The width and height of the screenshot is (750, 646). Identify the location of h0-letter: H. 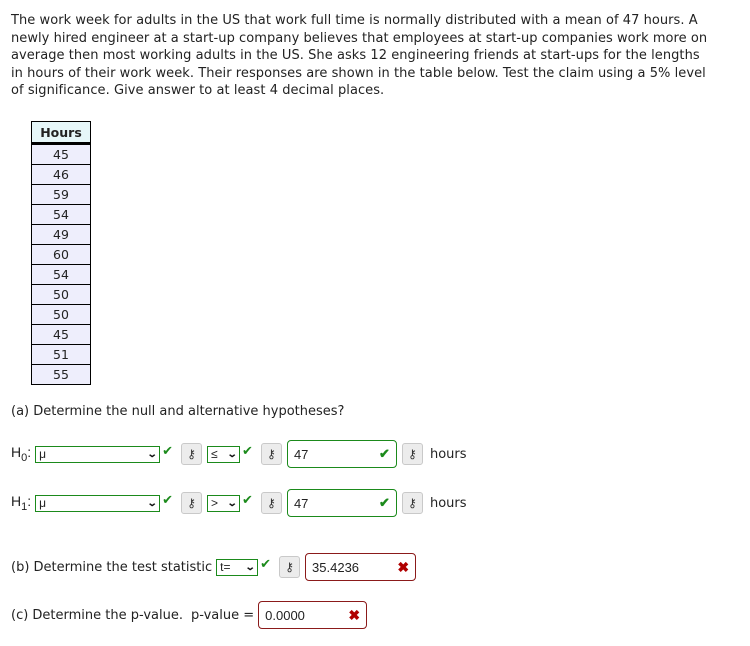
(16, 452).